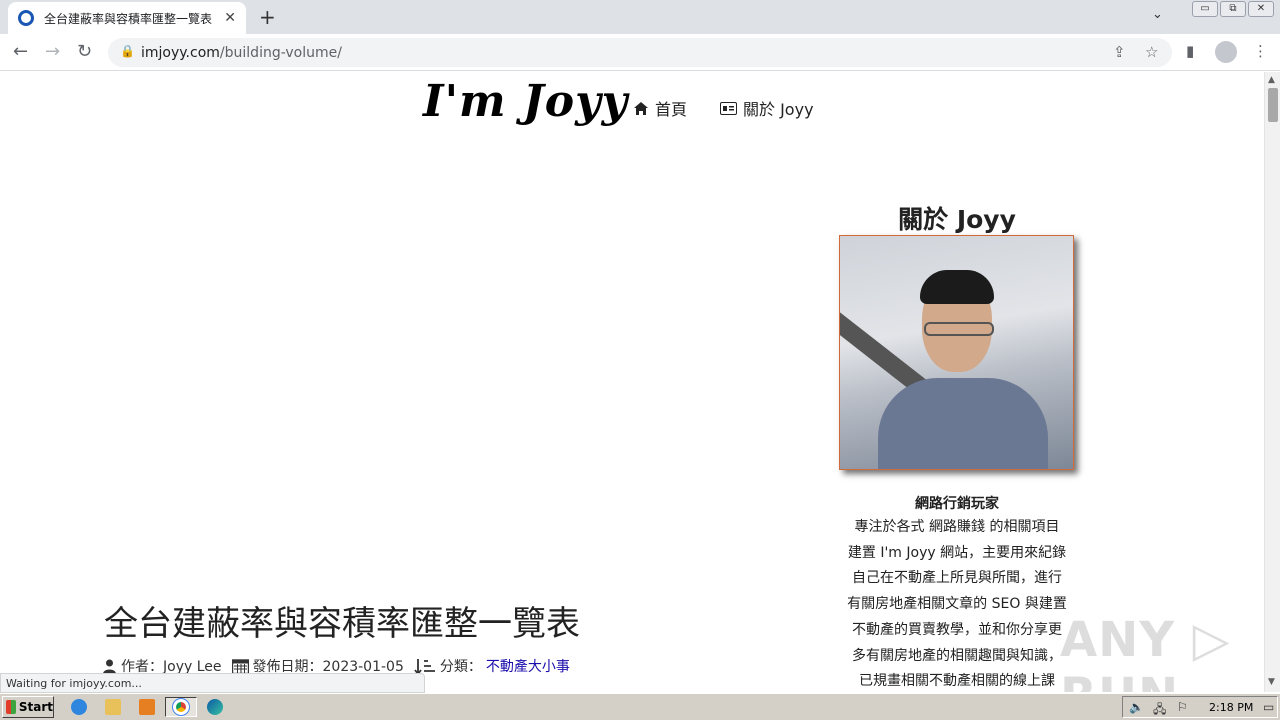  Describe the element at coordinates (957, 681) in the screenshot. I see `bio-line: 已規畫相關不動產相關的線上課` at that location.